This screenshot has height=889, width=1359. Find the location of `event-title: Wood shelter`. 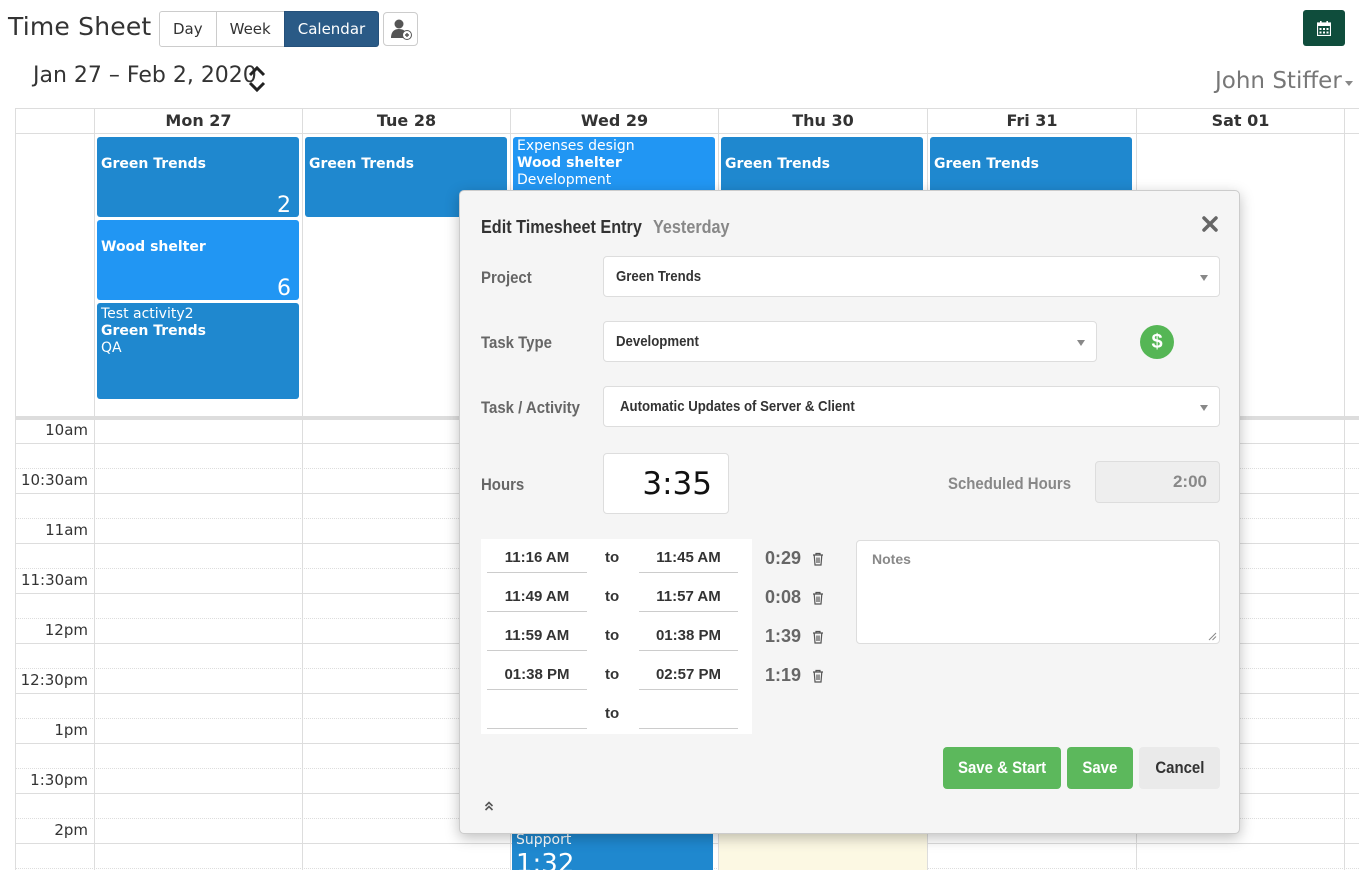

event-title: Wood shelter is located at coordinates (153, 247).